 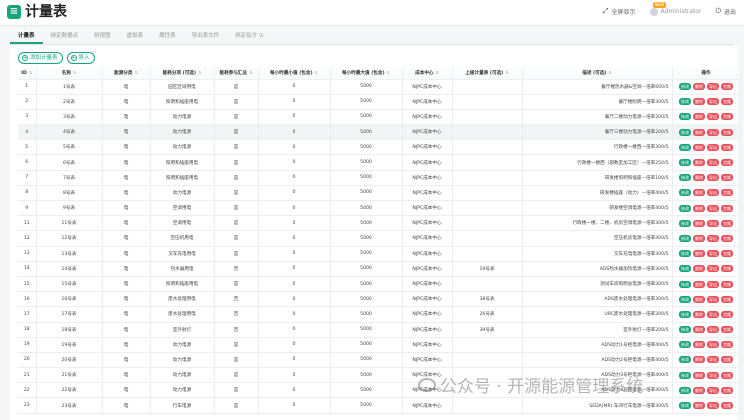 I want to click on column-header: 每小时最大值 (包含) ⇅, so click(x=366, y=74).